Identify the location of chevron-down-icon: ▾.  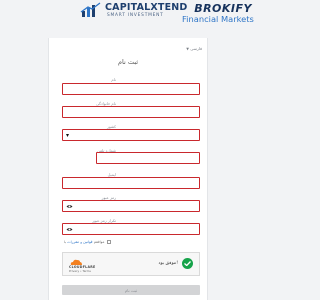
(68, 135).